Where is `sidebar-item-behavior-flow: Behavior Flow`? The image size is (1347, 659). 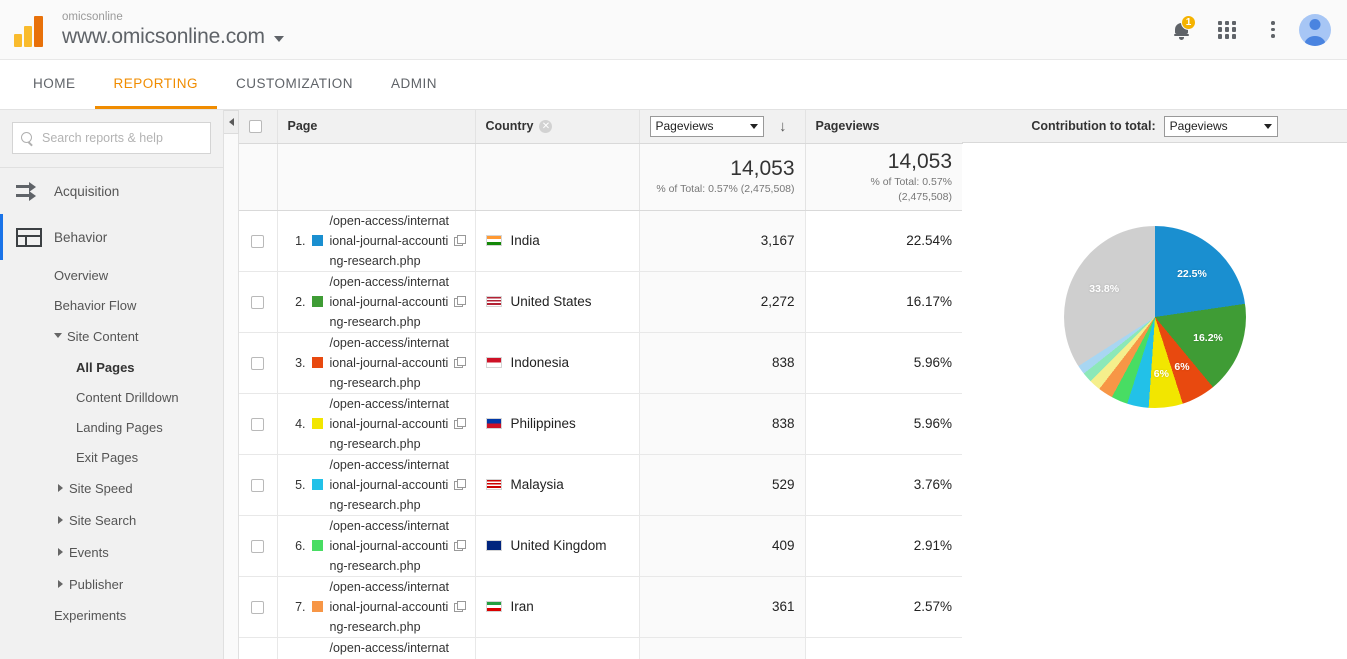
sidebar-item-behavior-flow: Behavior Flow is located at coordinates (111, 305).